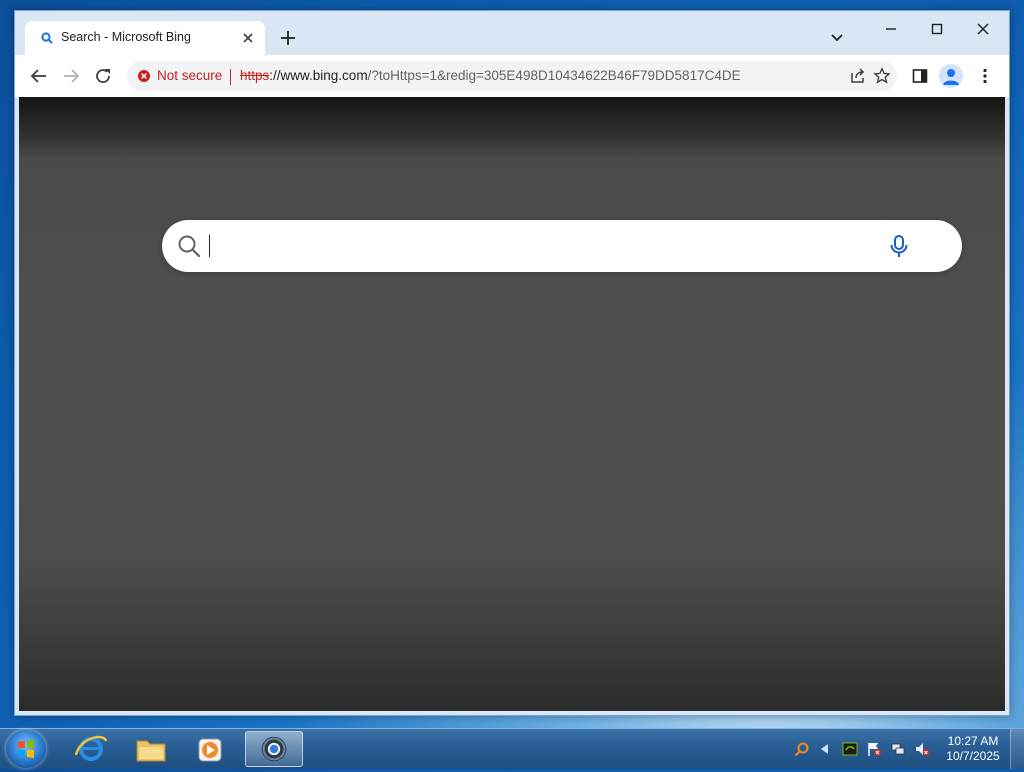 This screenshot has height=772, width=1024. Describe the element at coordinates (937, 29) in the screenshot. I see `maximize-window-icon` at that location.